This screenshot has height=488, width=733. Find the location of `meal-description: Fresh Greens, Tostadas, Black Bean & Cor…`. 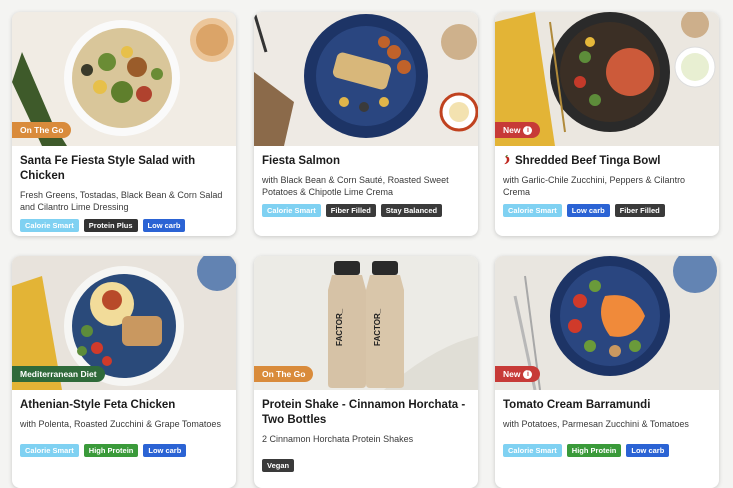

meal-description: Fresh Greens, Tostadas, Black Bean & Cor… is located at coordinates (121, 201).